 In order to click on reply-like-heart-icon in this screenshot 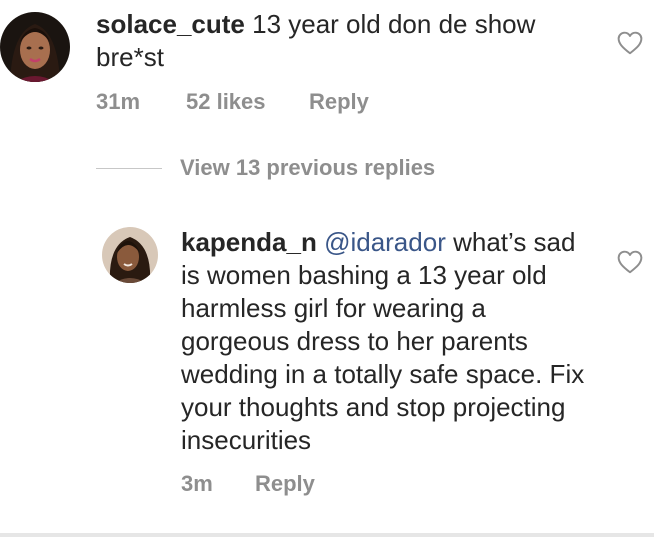, I will do `click(630, 262)`.